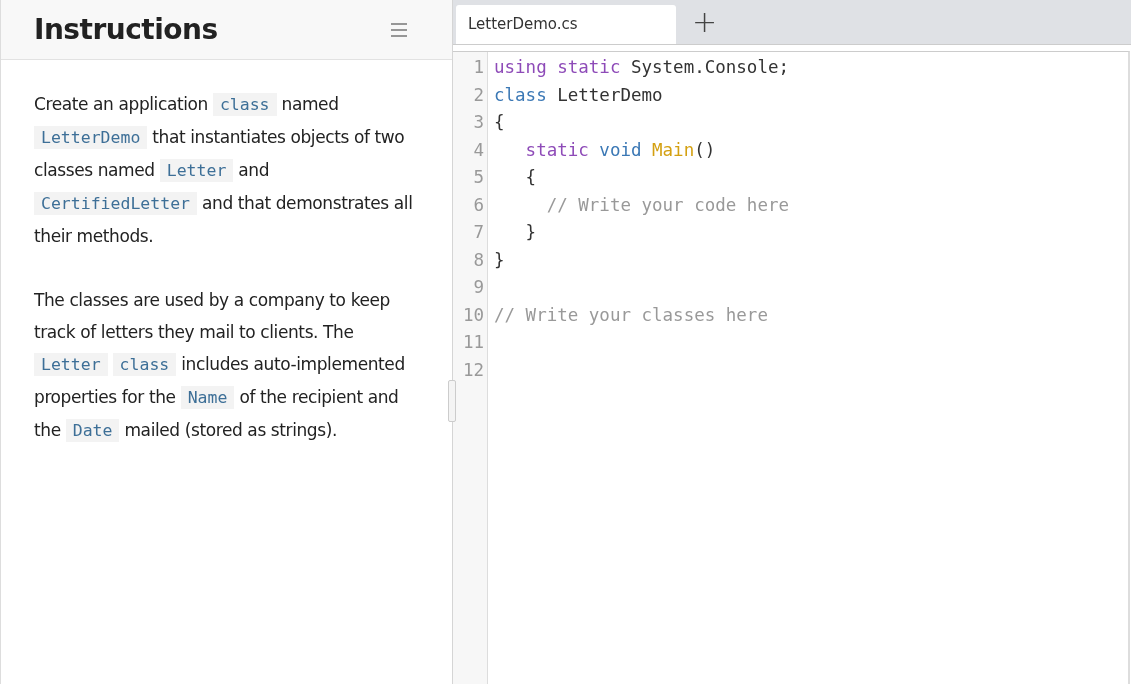  Describe the element at coordinates (641, 67) in the screenshot. I see `code-line: using static System.Console;` at that location.